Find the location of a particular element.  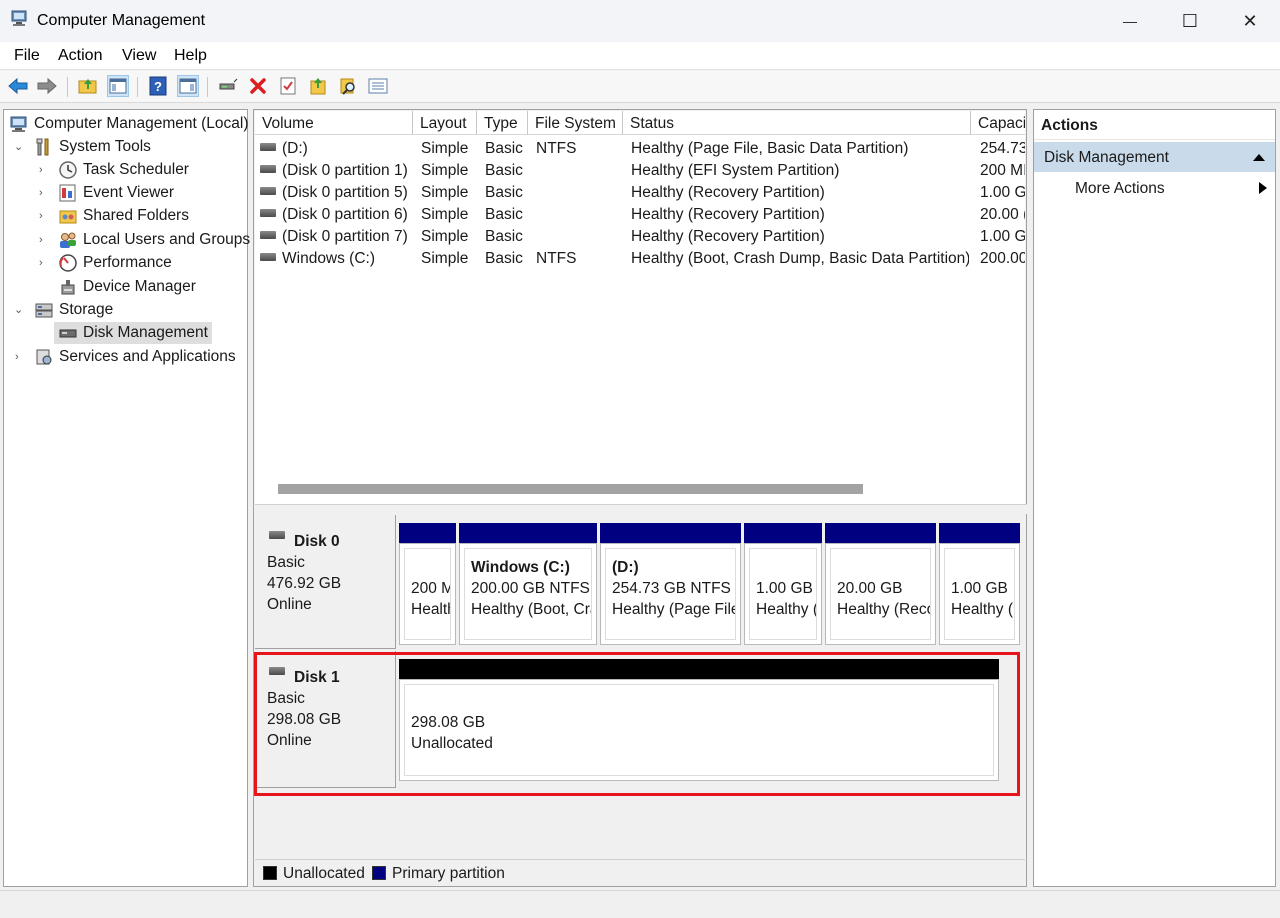

tree-item-system-tools: System Tools is located at coordinates (92, 147).